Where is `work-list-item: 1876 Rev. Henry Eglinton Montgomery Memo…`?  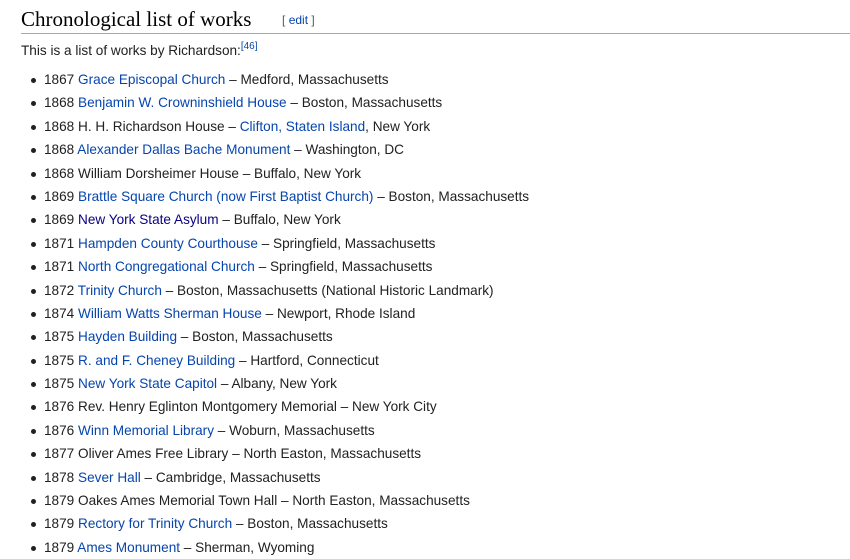
work-list-item: 1876 Rev. Henry Eglinton Montgomery Memo… is located at coordinates (275, 406).